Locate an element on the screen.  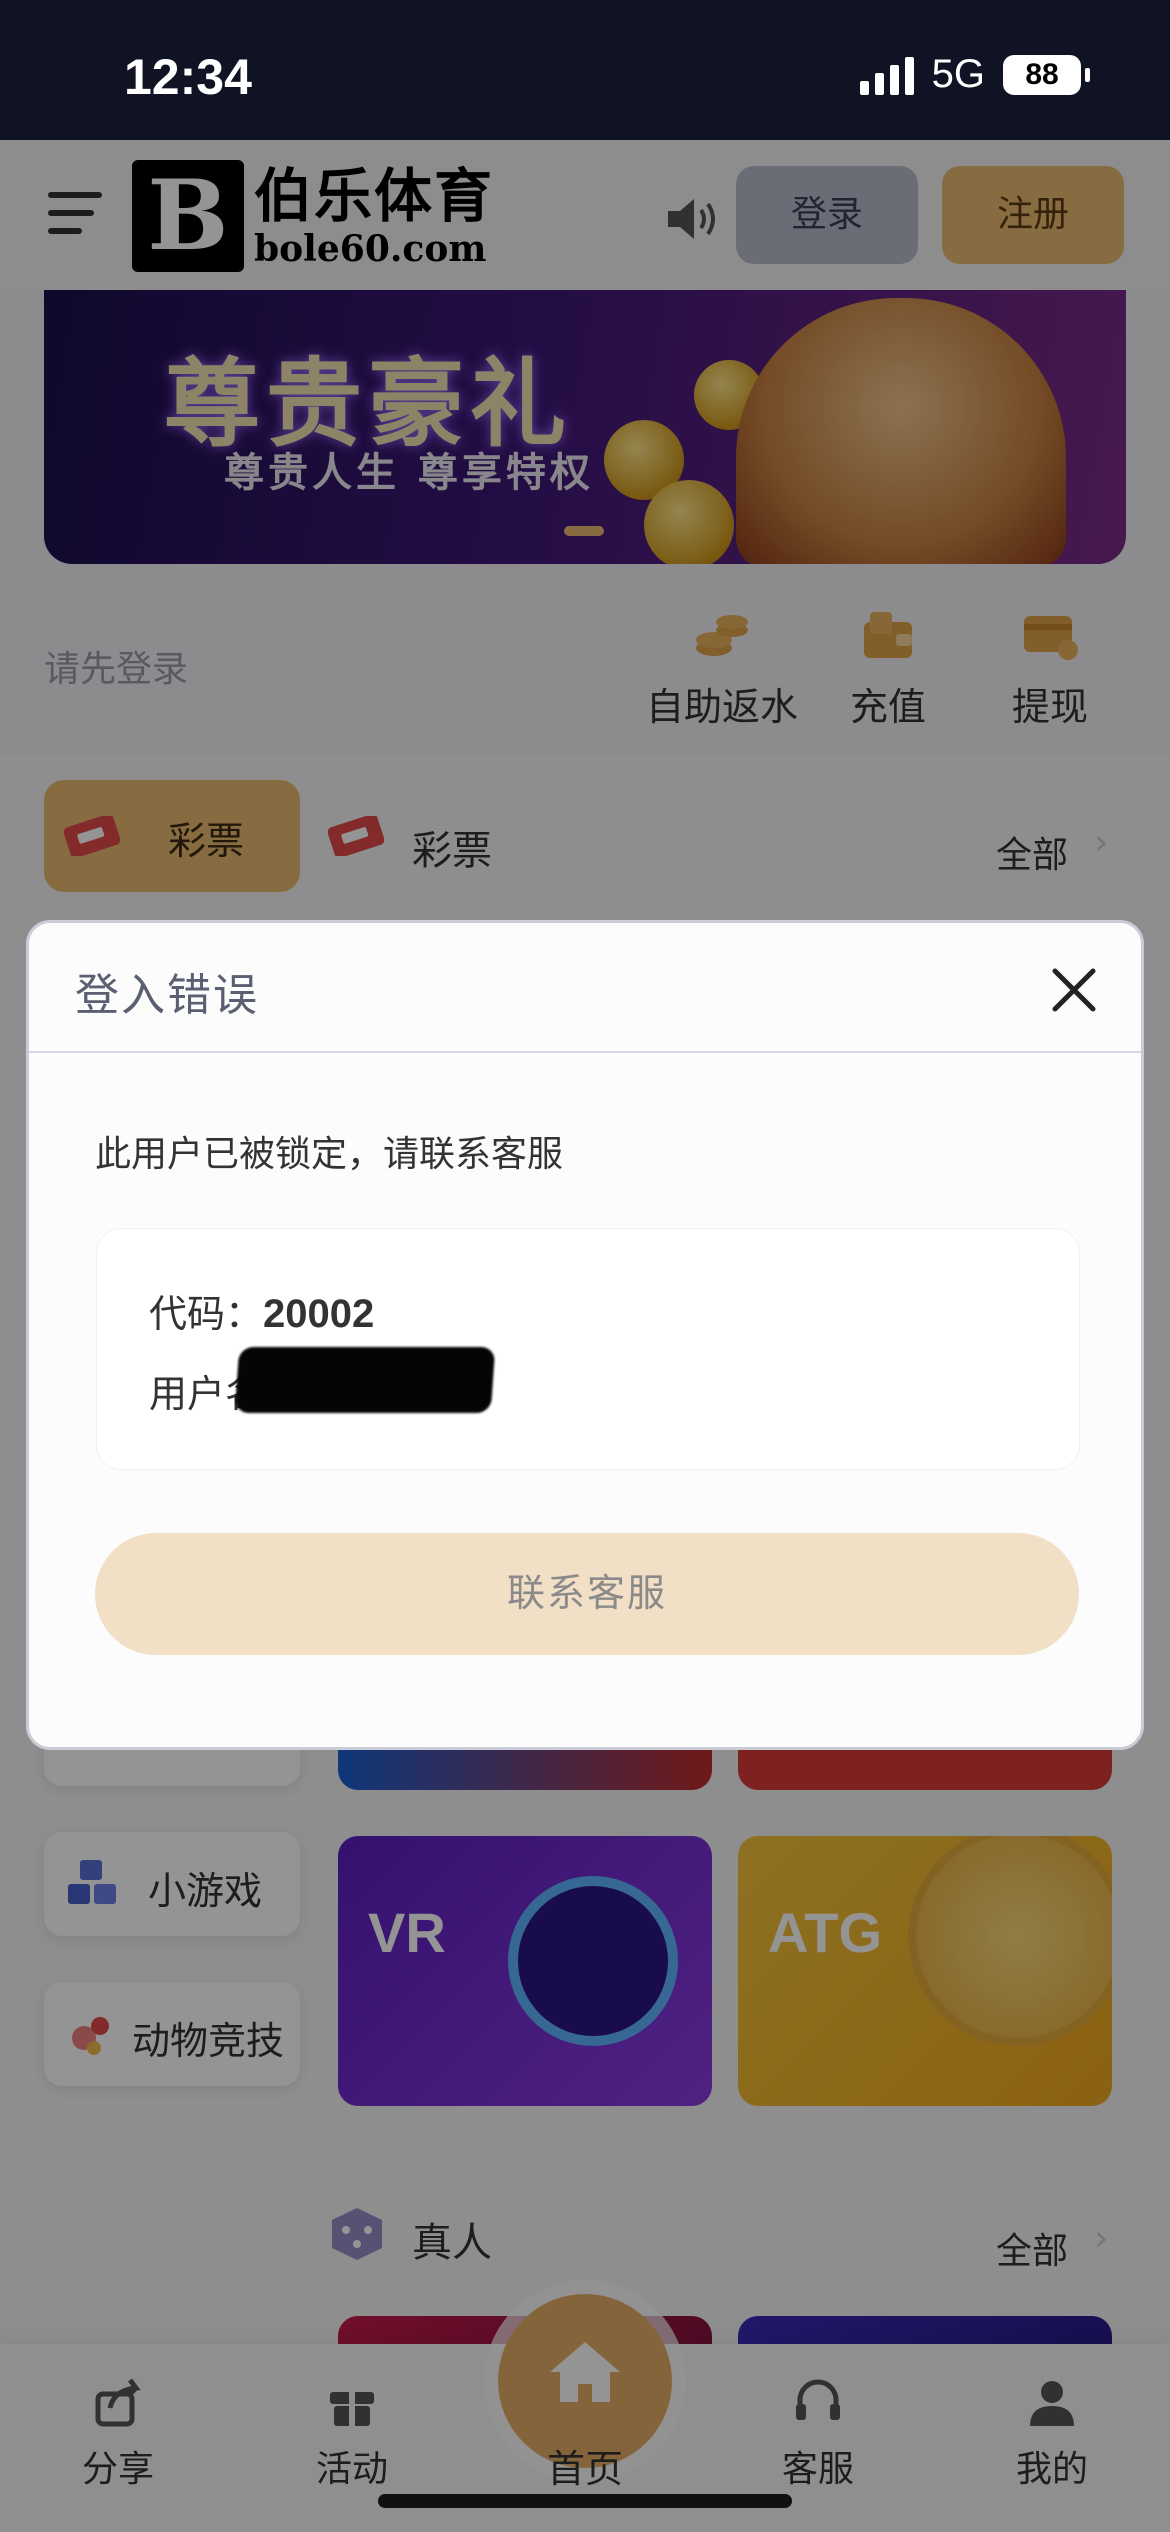
contact-support-button: 联系客服 is located at coordinates (587, 1594).